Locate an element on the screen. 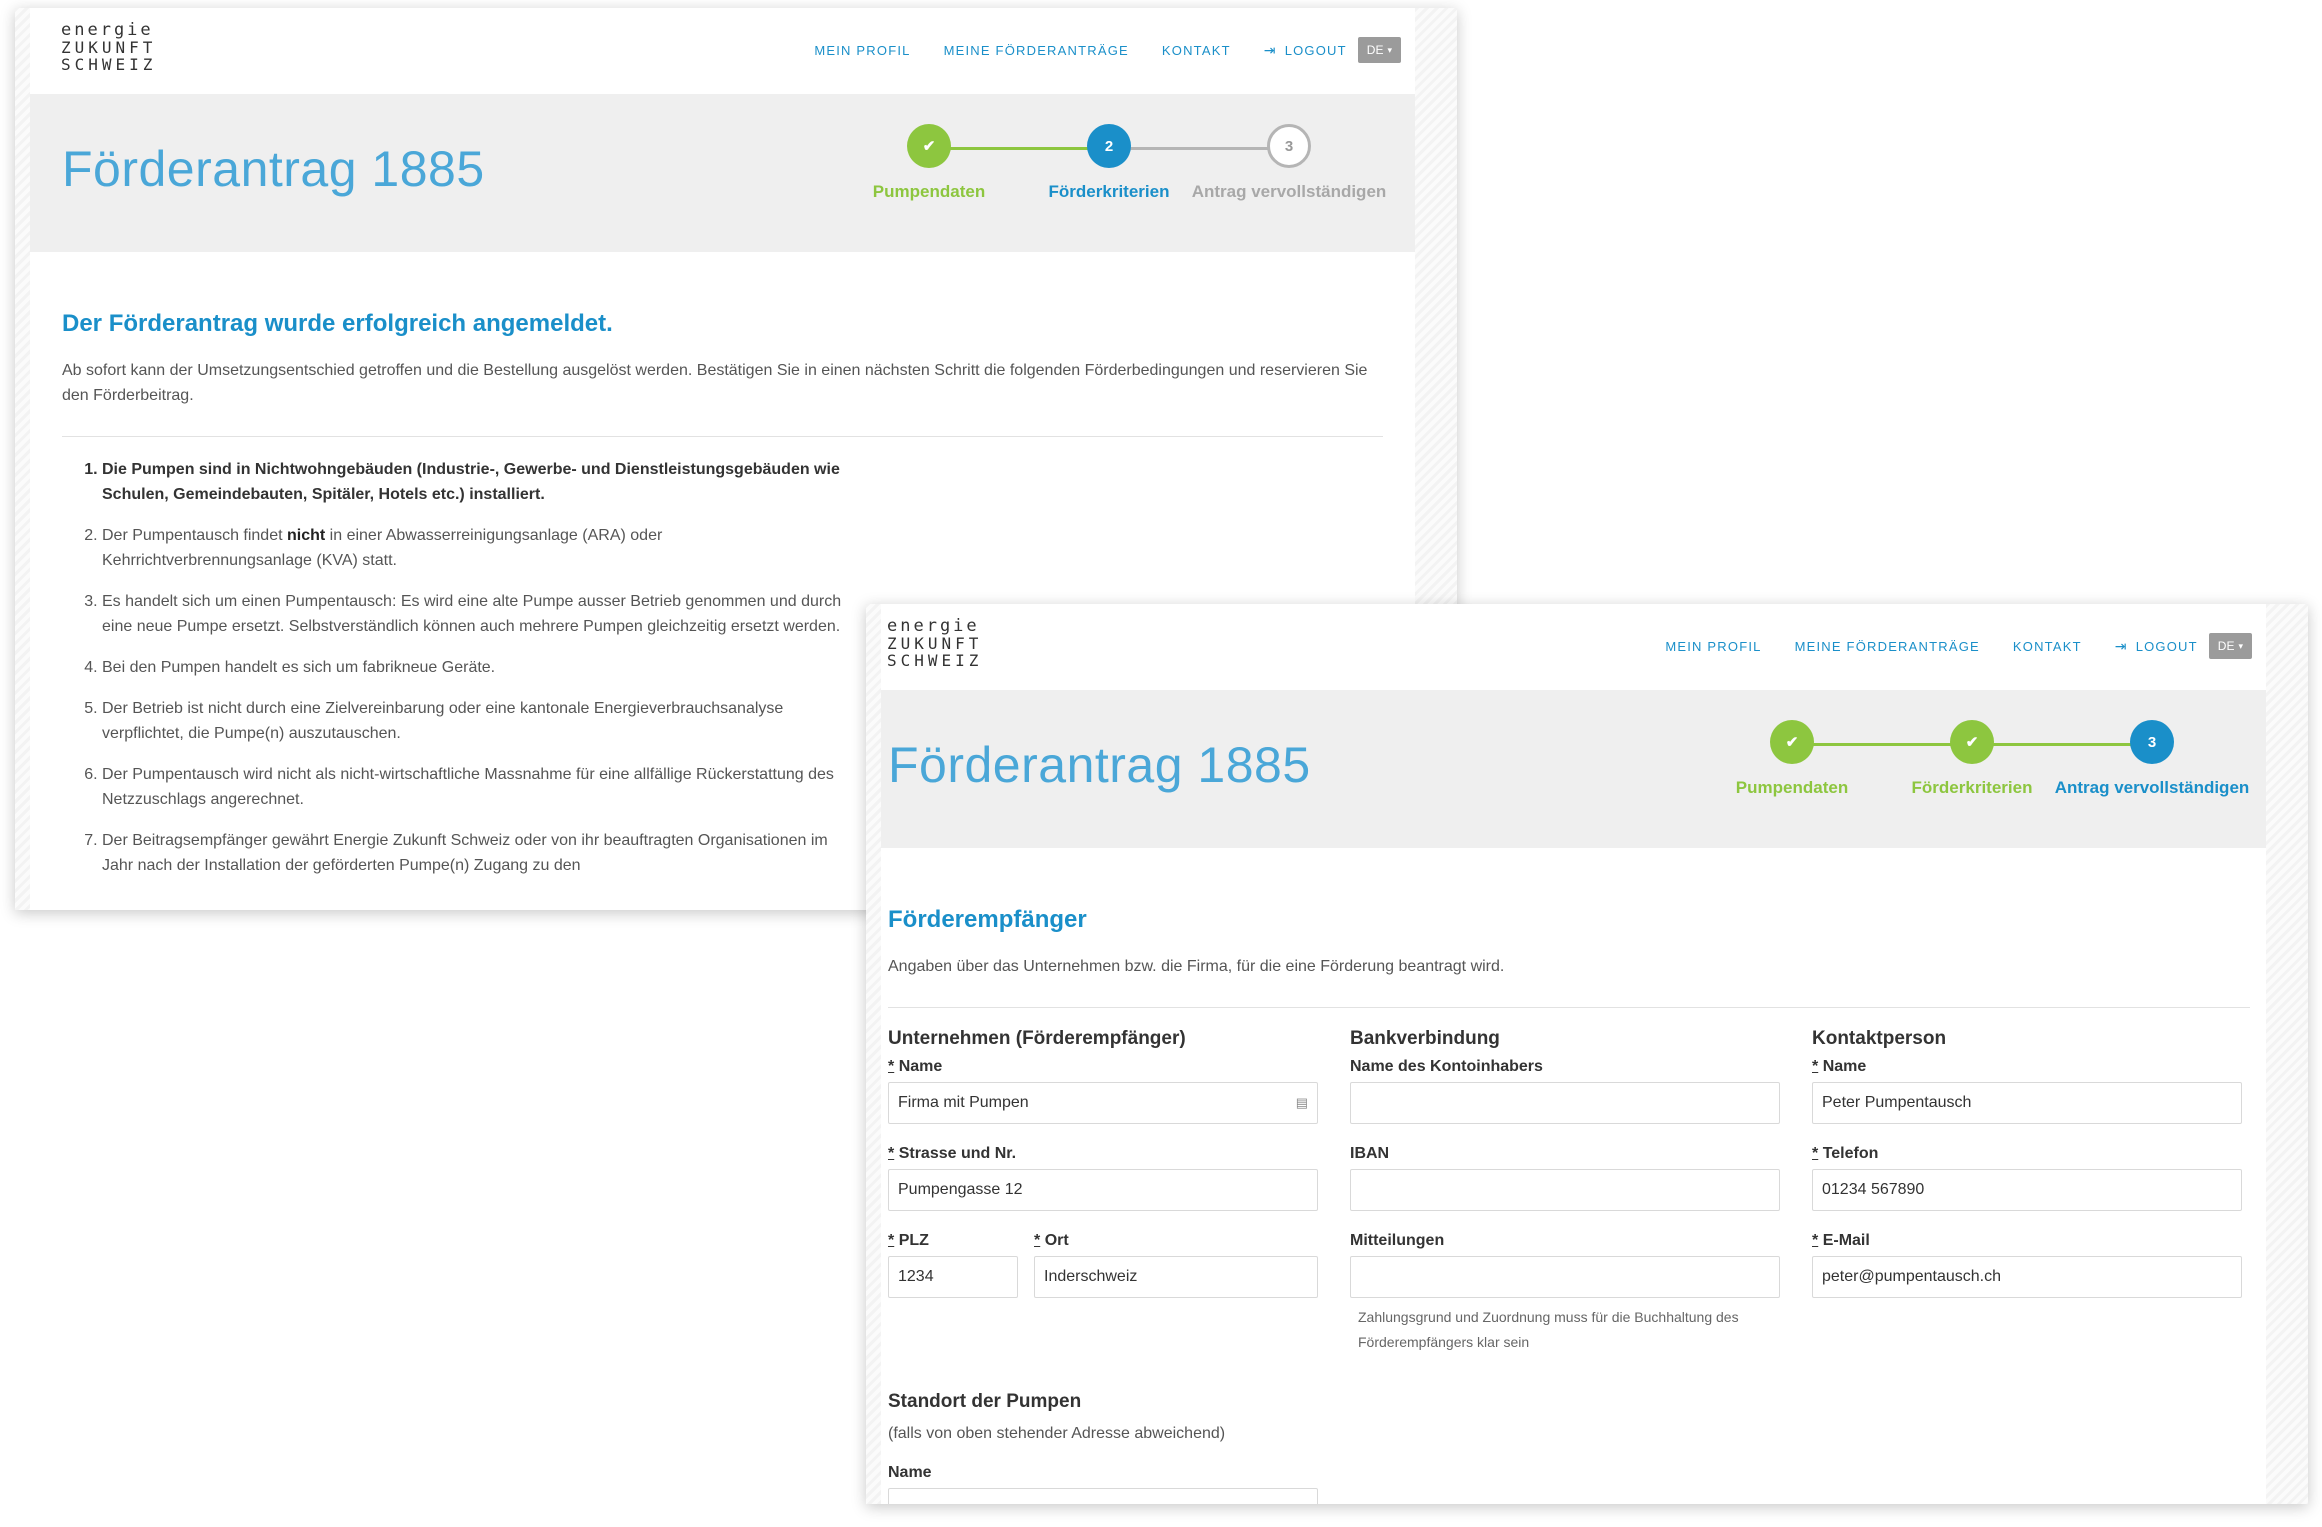  company-name-input: Firma mit Pumpen ▤ is located at coordinates (1103, 1103).